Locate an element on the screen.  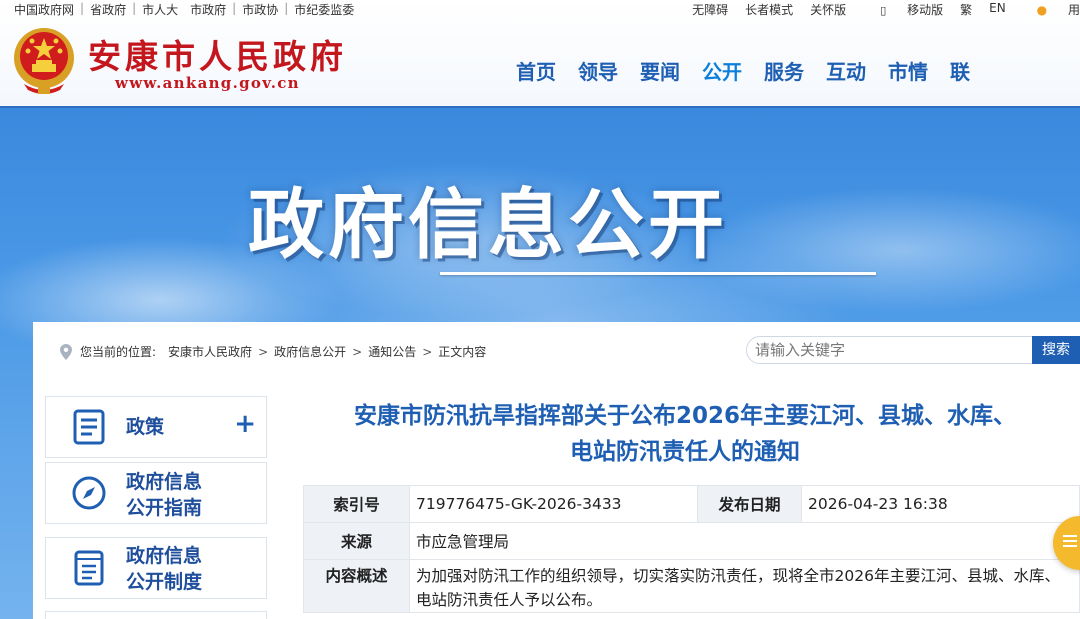
top-link-discipline: 市纪委监委 is located at coordinates (324, 9).